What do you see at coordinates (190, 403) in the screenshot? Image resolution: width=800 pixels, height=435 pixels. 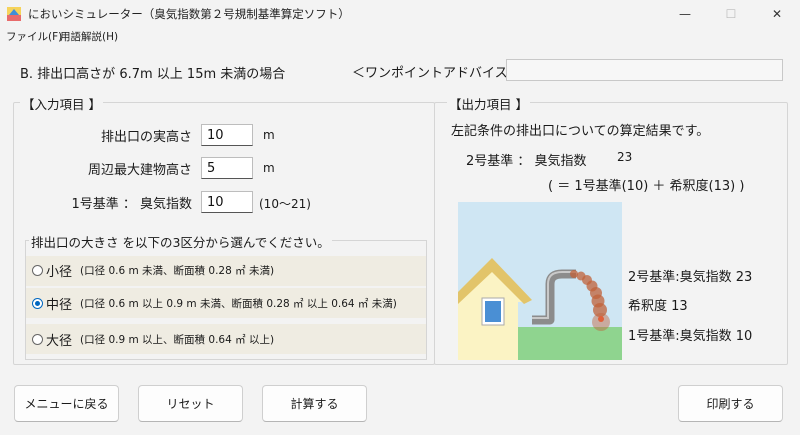 I see `reset-button: リセット` at bounding box center [190, 403].